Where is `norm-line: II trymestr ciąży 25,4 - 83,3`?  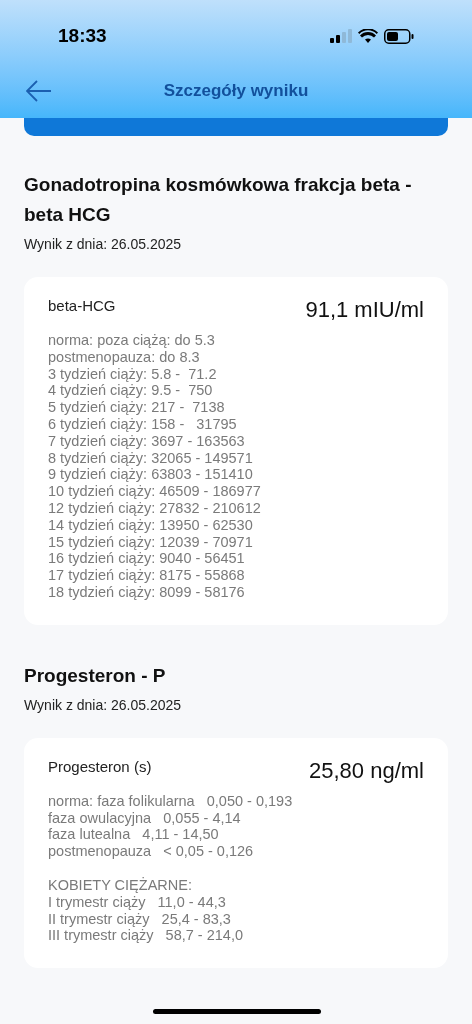
norm-line: II trymestr ciąży 25,4 - 83,3 is located at coordinates (140, 919).